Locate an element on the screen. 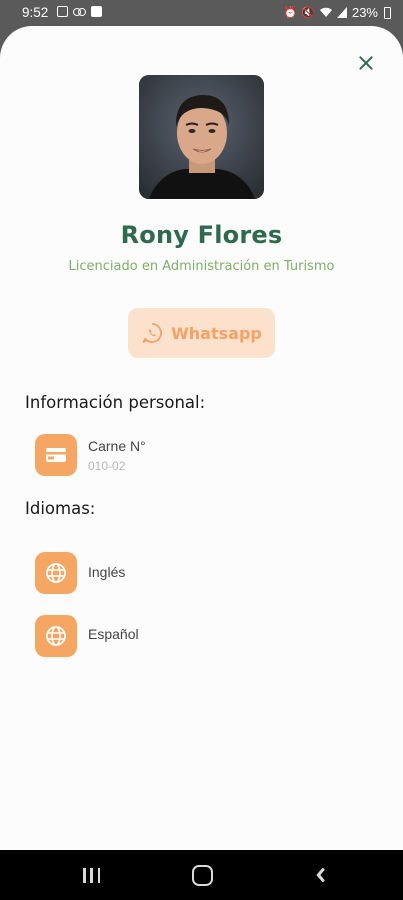 This screenshot has height=900, width=403. id-card-icon is located at coordinates (56, 455).